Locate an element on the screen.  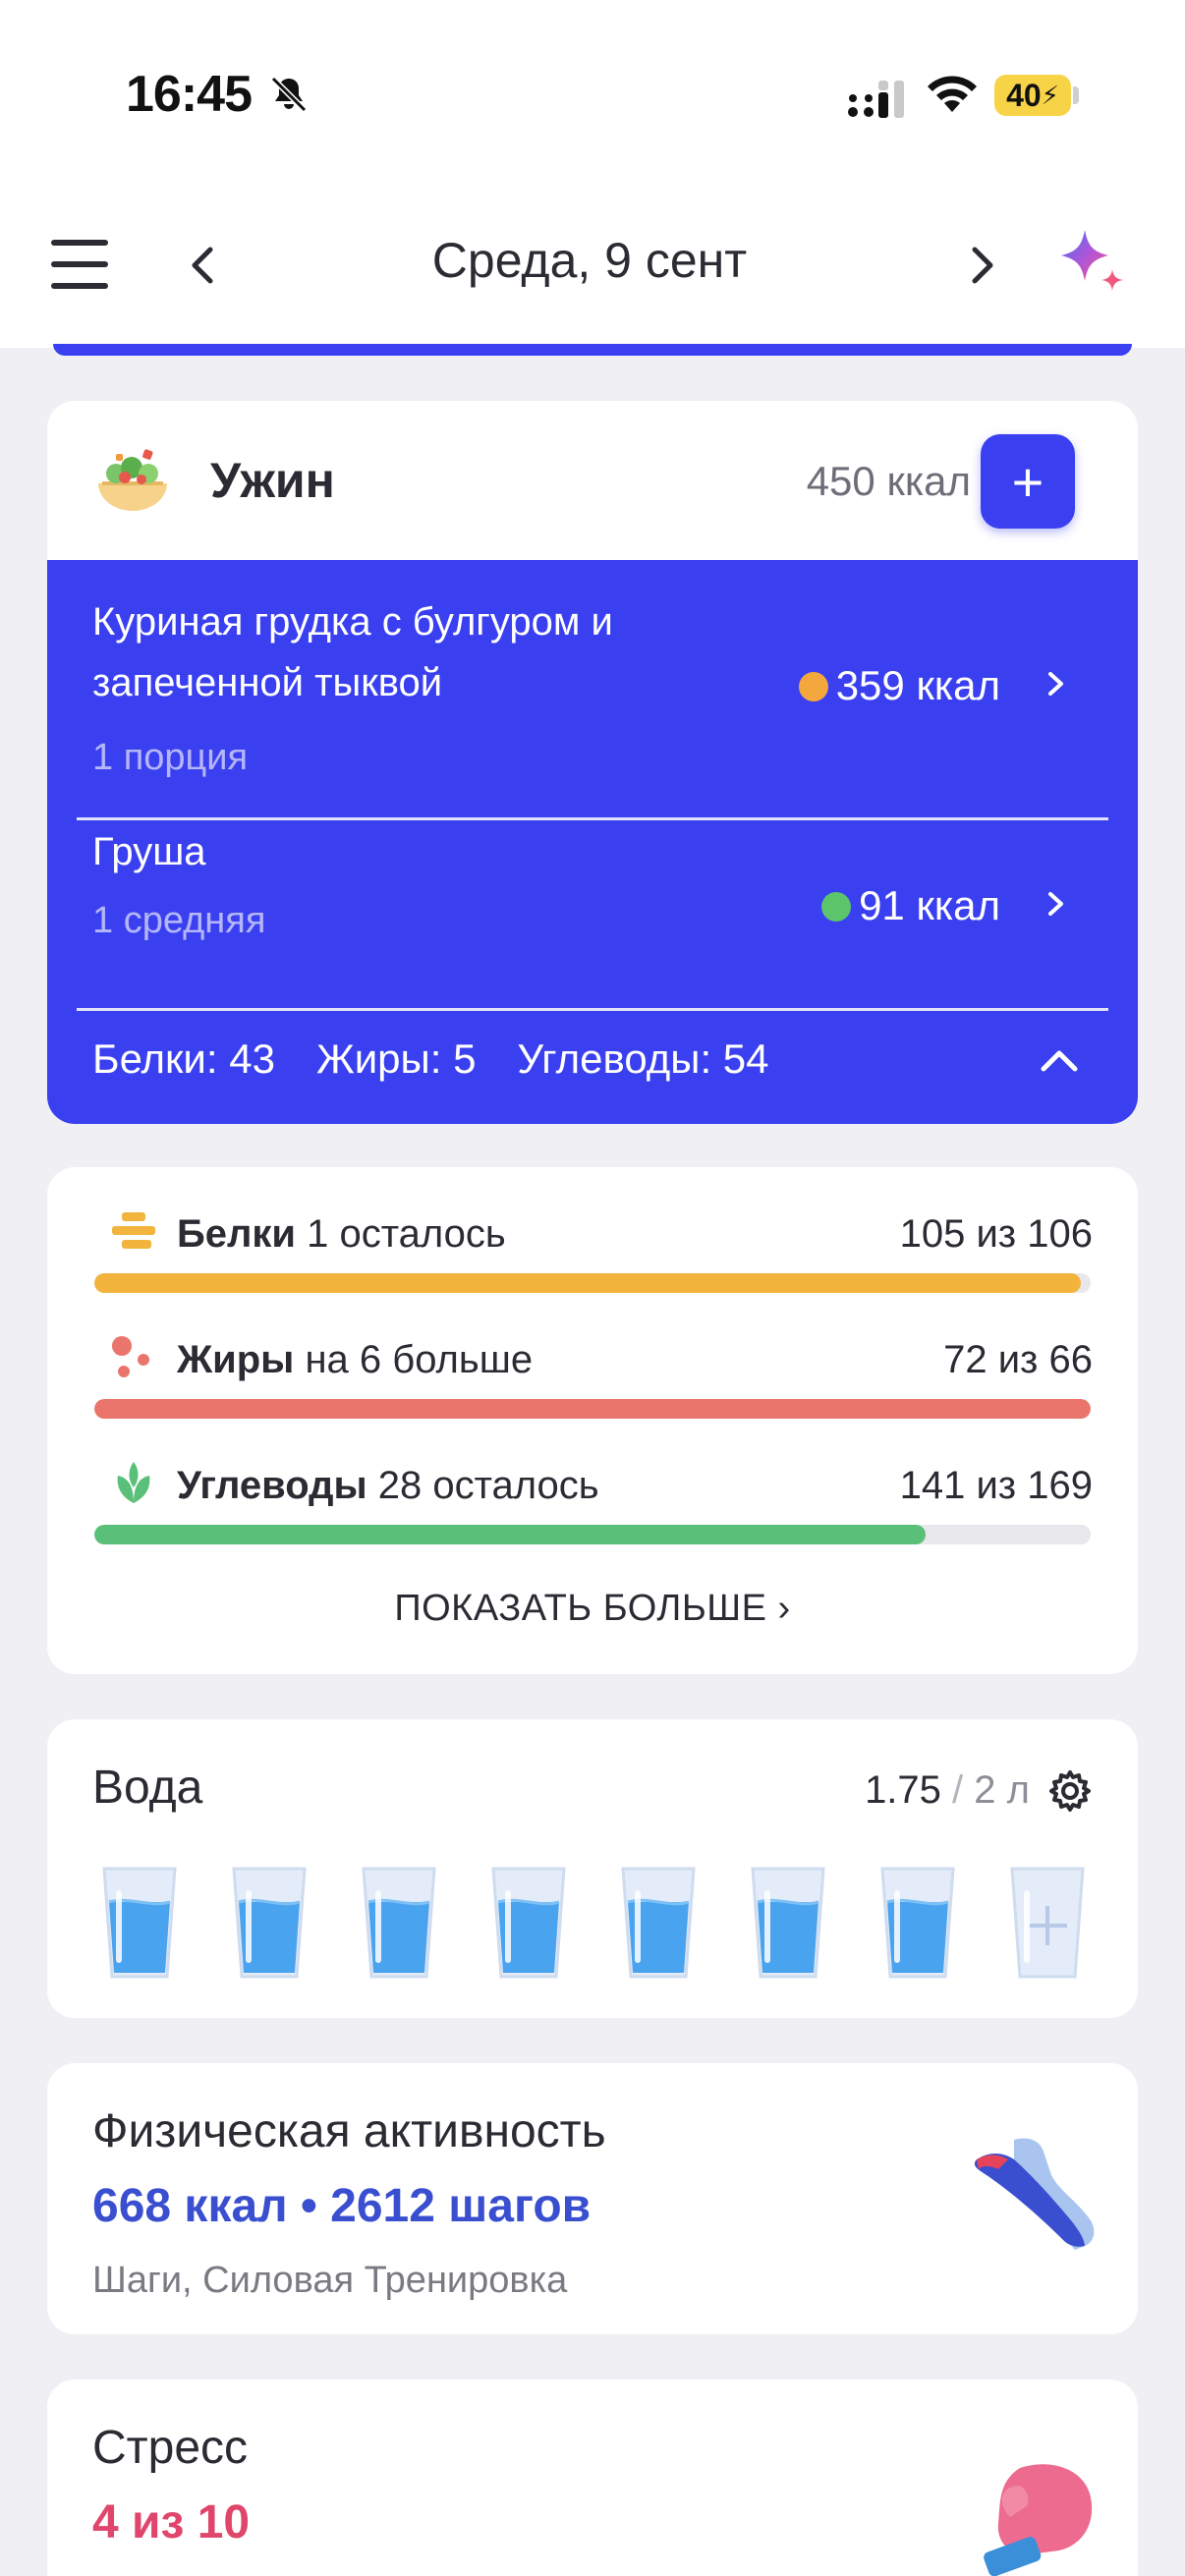
battery-level: 40 is located at coordinates (1024, 95).